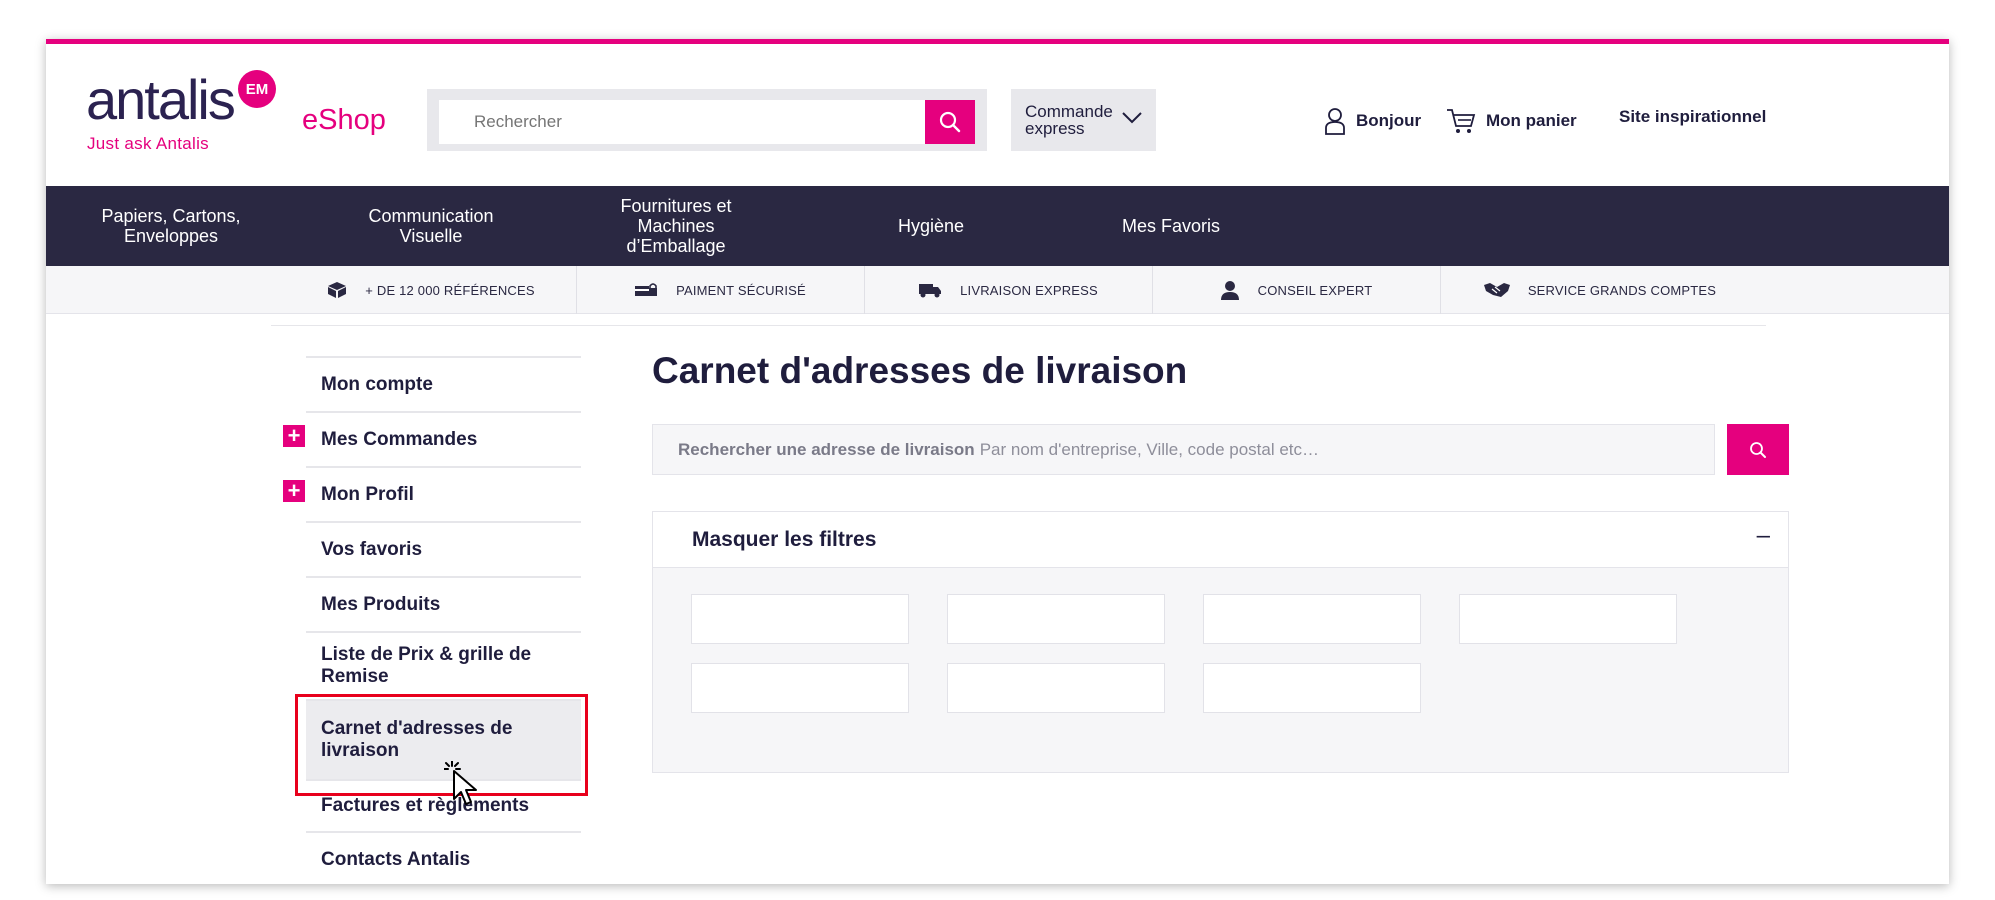  I want to click on address-search-button, so click(1758, 449).